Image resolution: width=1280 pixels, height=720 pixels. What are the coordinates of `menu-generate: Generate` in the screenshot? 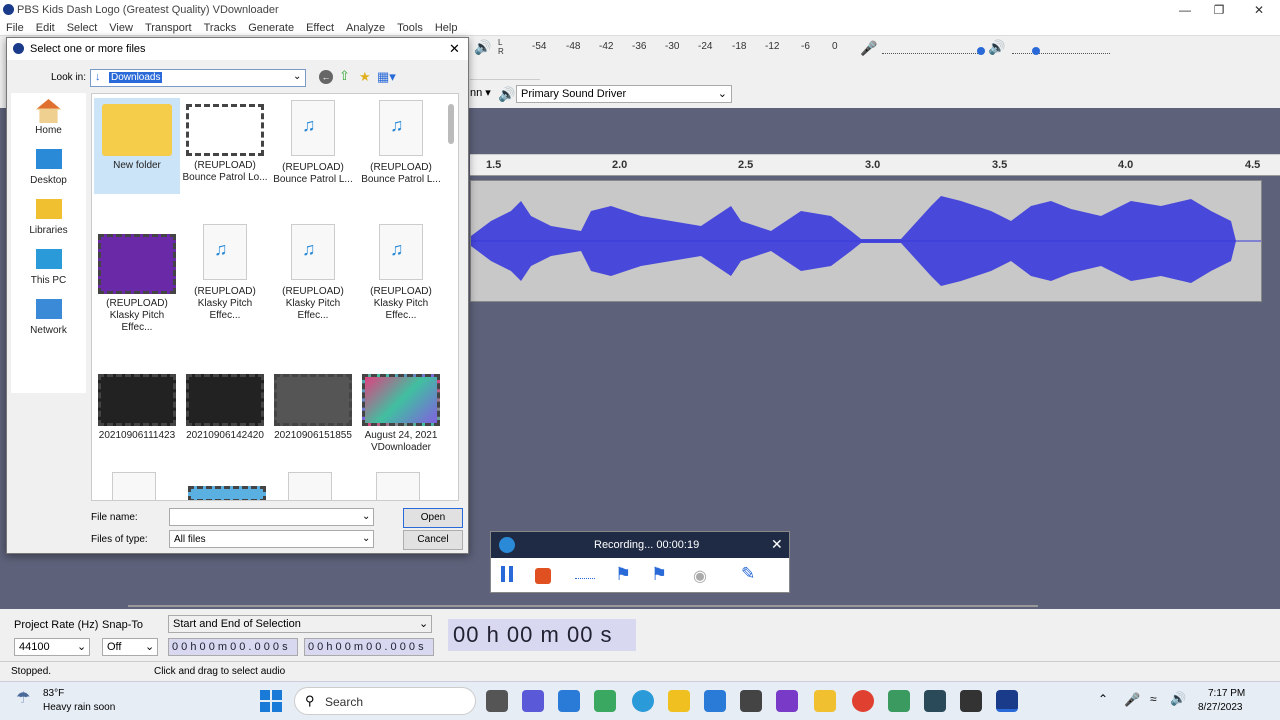 It's located at (271, 28).